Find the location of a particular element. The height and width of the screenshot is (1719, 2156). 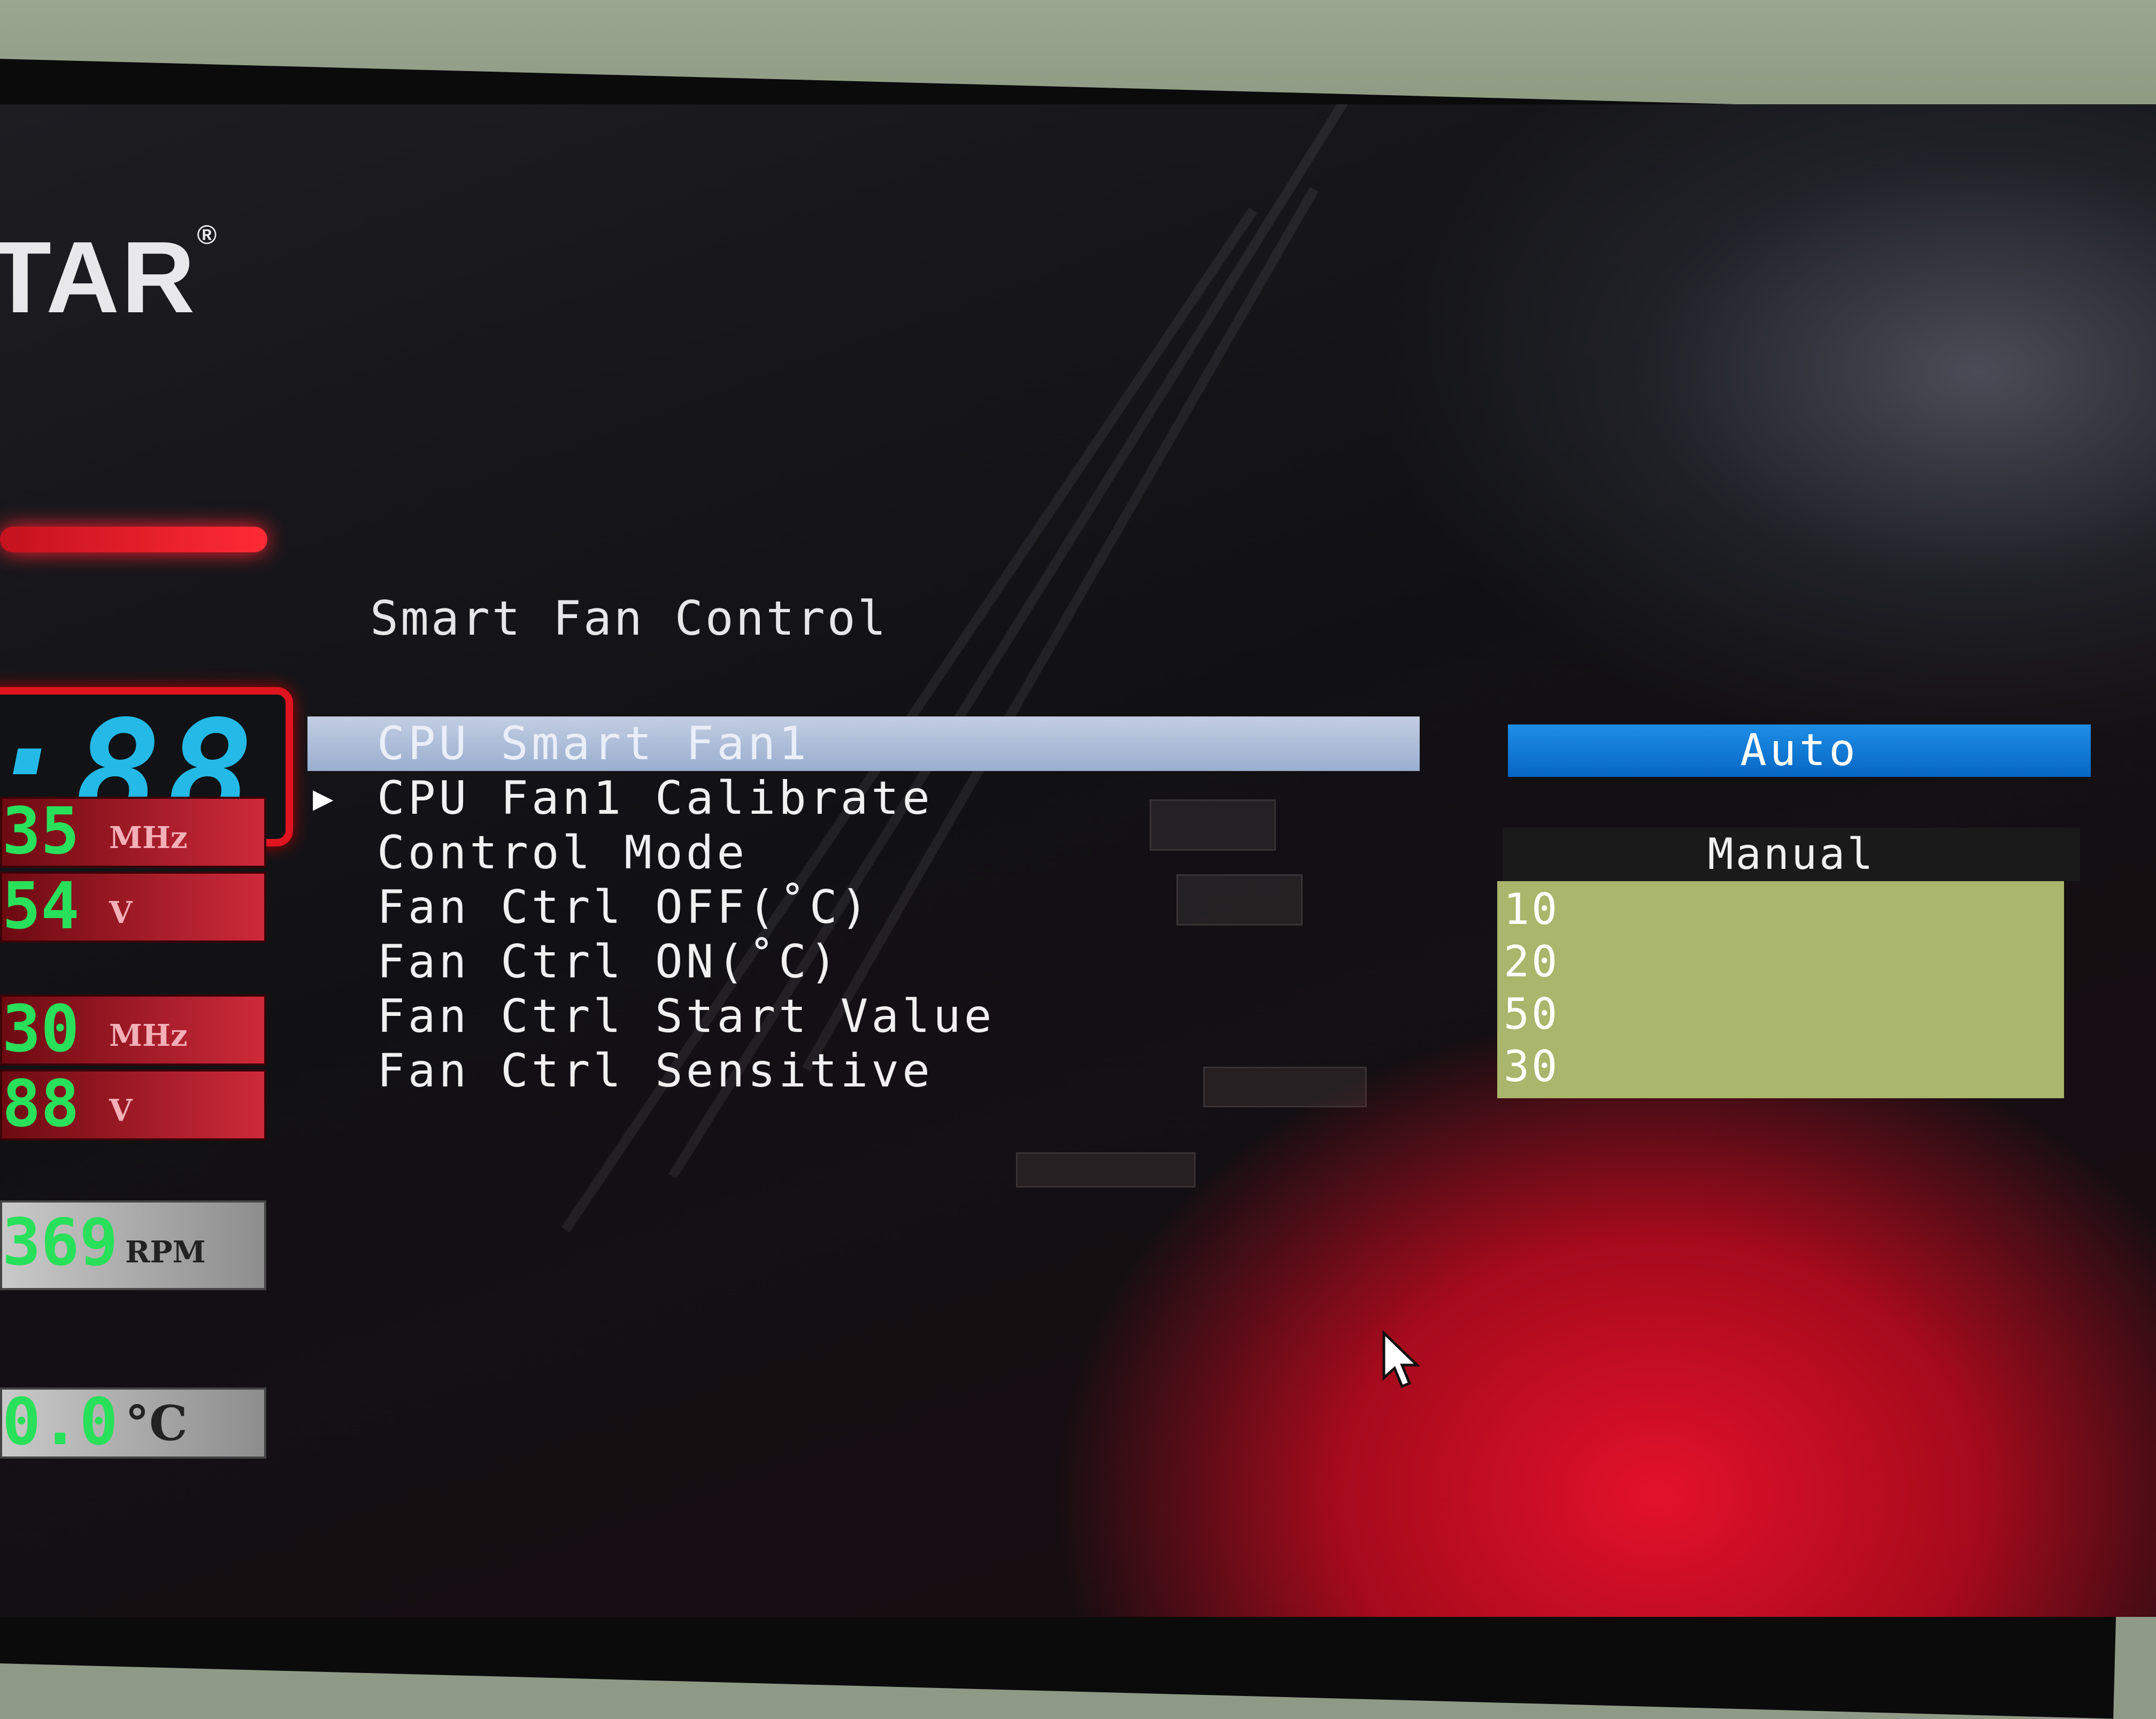

memory-voltage-readout: 88 V is located at coordinates (133, 1104).